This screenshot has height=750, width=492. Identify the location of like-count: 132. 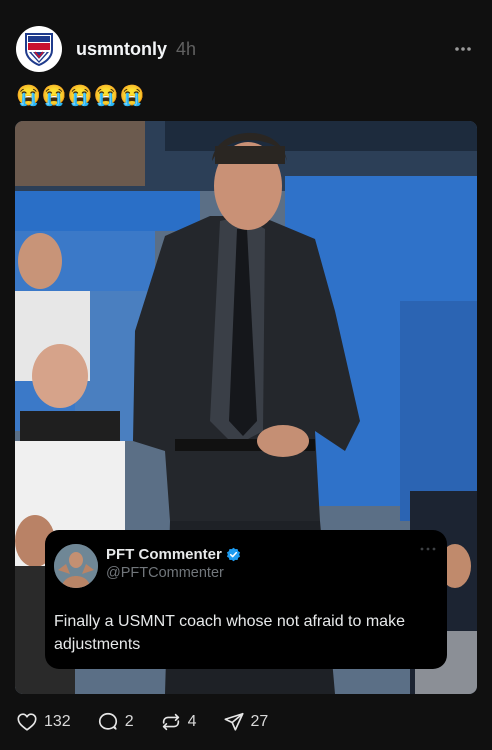
(57, 721).